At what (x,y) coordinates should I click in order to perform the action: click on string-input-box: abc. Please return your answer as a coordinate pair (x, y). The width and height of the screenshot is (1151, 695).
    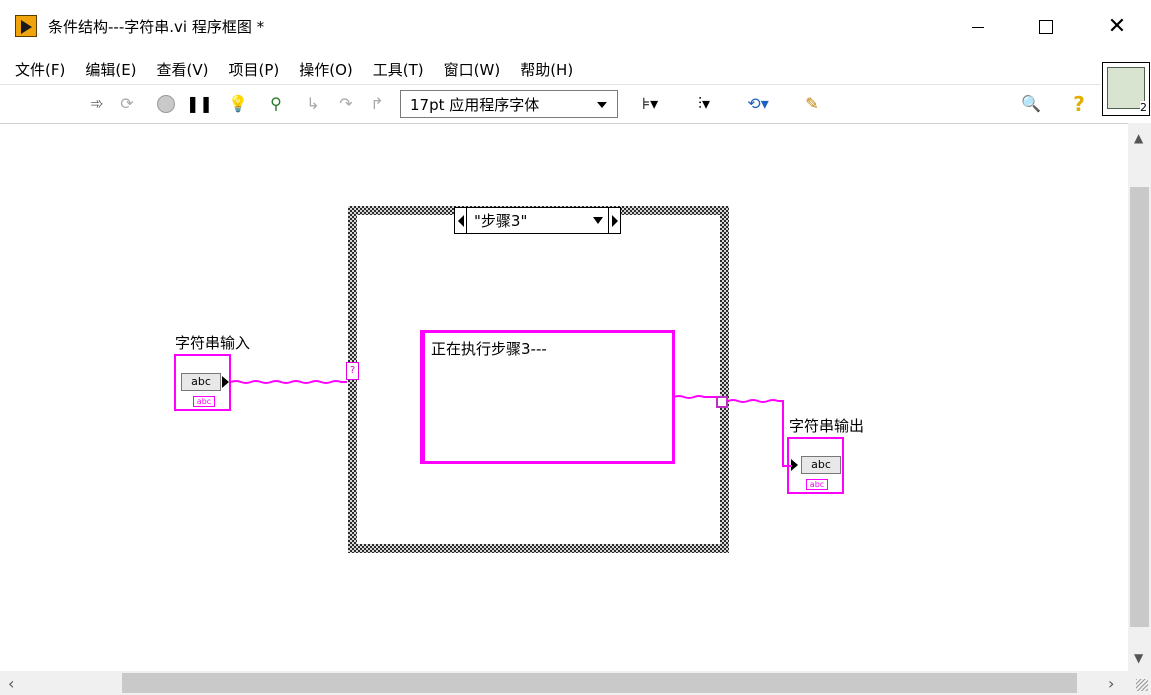
    Looking at the image, I should click on (201, 382).